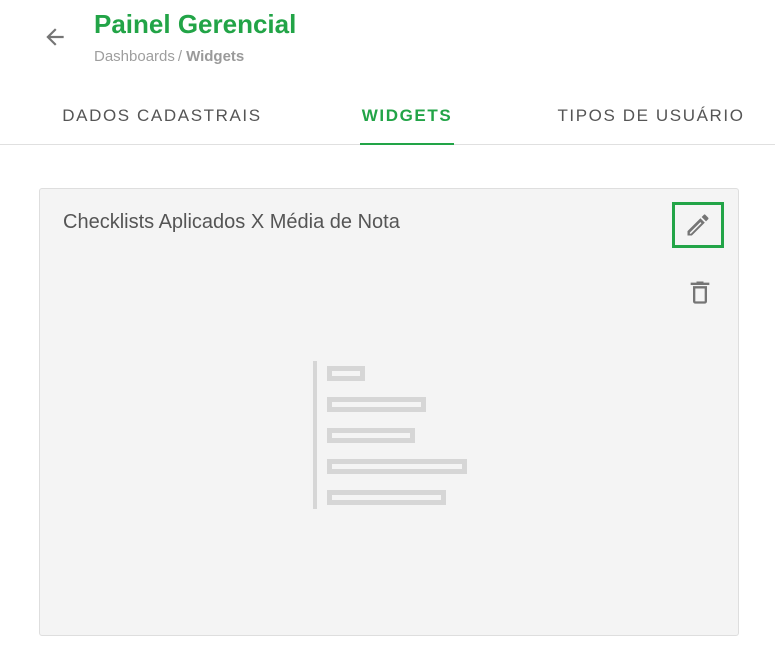  What do you see at coordinates (134, 56) in the screenshot?
I see `breadcrumb-link-dashboards: Dashboards` at bounding box center [134, 56].